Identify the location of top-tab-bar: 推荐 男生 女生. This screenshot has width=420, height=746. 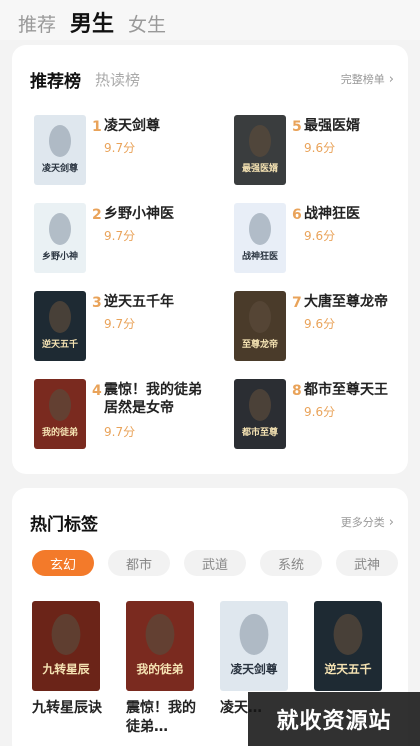
(210, 20).